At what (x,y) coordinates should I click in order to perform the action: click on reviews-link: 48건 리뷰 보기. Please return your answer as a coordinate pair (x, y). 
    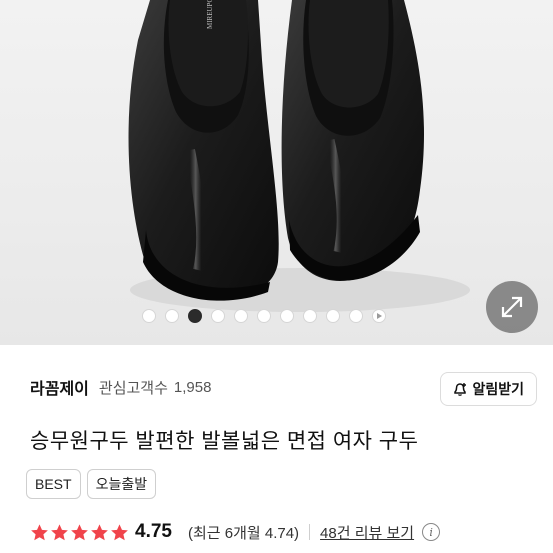
    Looking at the image, I should click on (367, 532).